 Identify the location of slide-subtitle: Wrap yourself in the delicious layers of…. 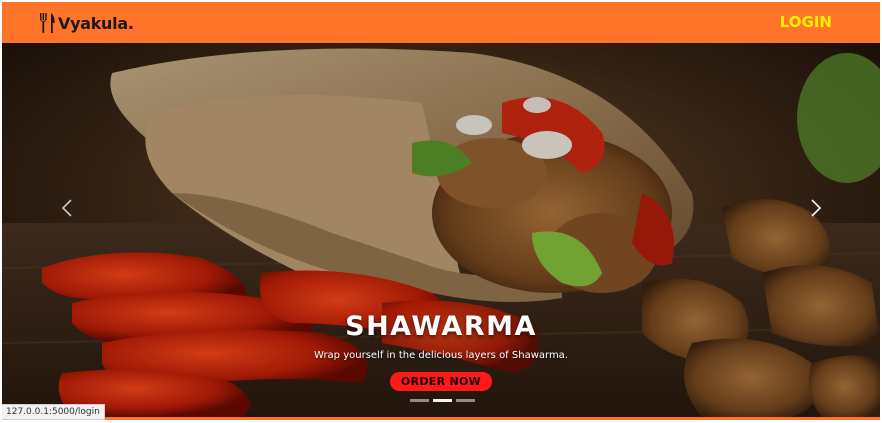
(441, 355).